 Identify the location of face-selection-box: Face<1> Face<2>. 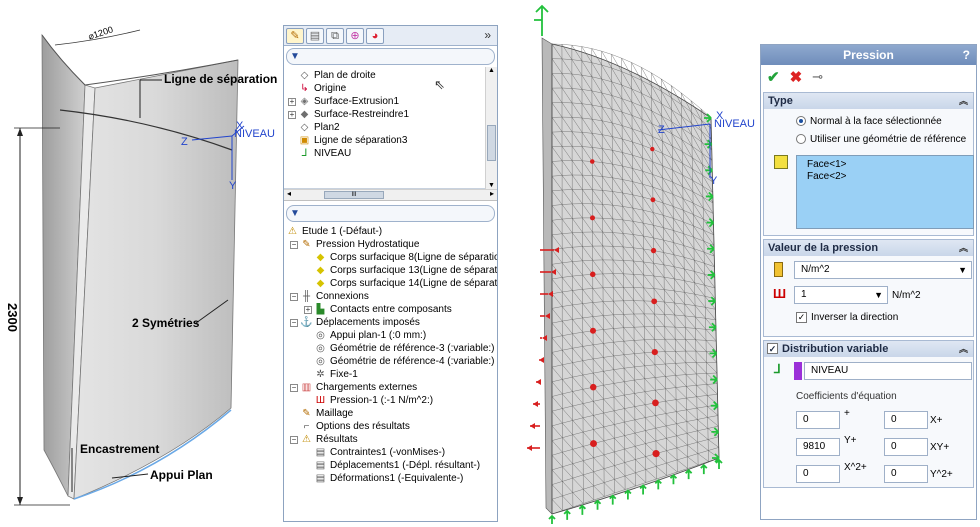
(885, 192).